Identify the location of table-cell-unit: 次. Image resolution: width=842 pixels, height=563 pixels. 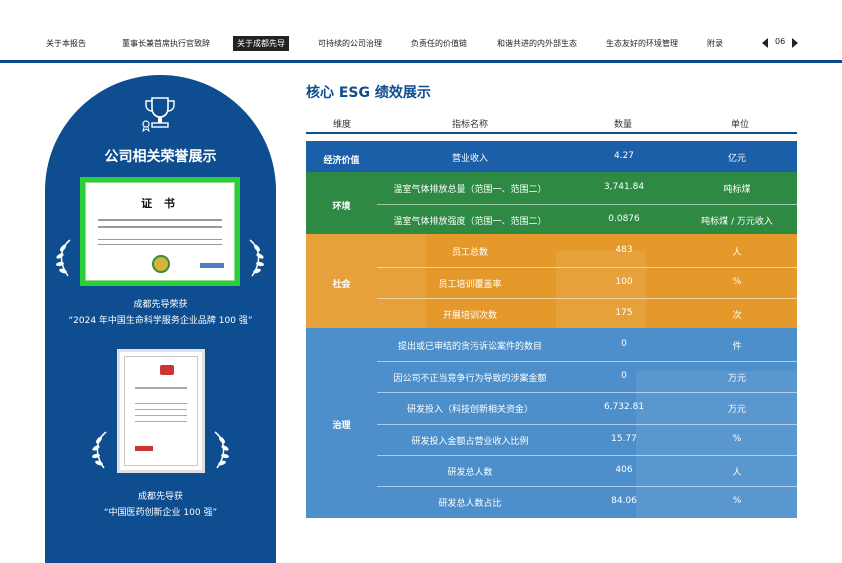
(737, 316).